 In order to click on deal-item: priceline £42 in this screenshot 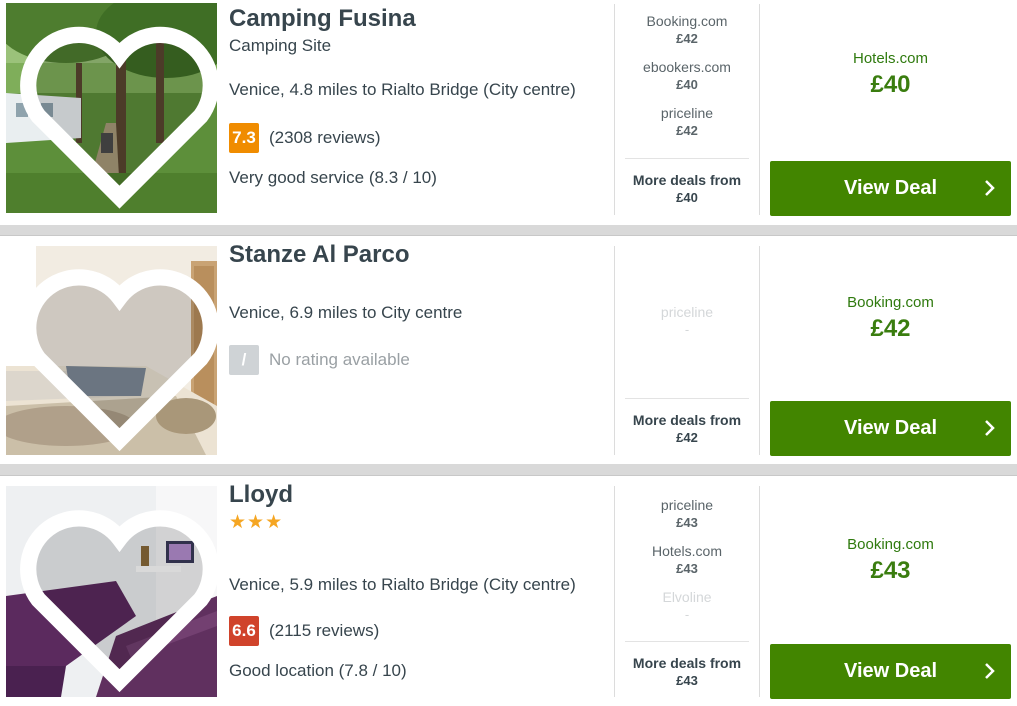, I will do `click(687, 122)`.